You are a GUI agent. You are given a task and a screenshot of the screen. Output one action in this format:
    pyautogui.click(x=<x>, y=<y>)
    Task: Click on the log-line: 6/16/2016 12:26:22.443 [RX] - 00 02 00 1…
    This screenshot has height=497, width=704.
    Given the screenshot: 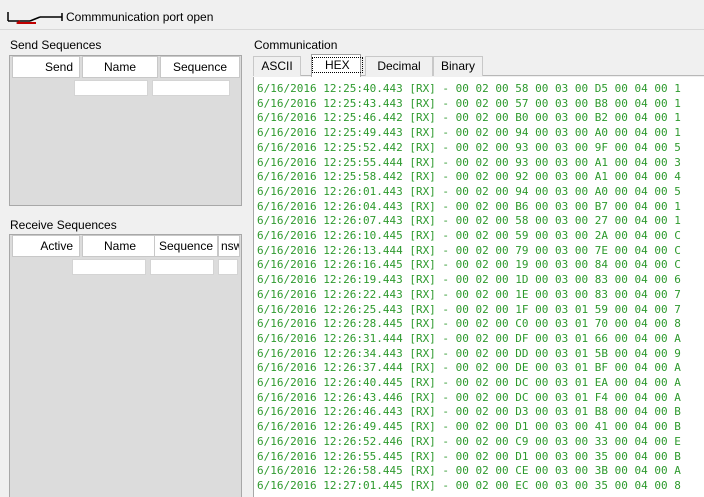 What is the action you would take?
    pyautogui.click(x=469, y=294)
    